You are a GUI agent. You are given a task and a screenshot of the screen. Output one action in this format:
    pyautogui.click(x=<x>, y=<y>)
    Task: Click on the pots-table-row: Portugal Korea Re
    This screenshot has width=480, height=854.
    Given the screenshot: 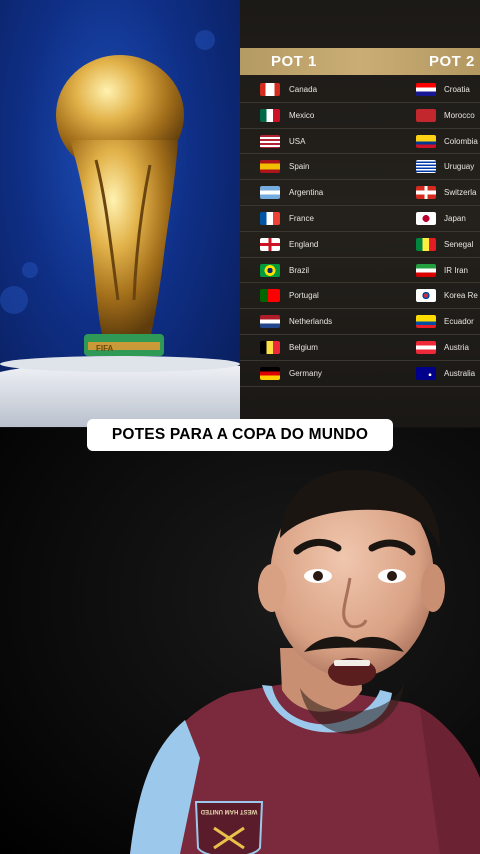 What is the action you would take?
    pyautogui.click(x=360, y=296)
    